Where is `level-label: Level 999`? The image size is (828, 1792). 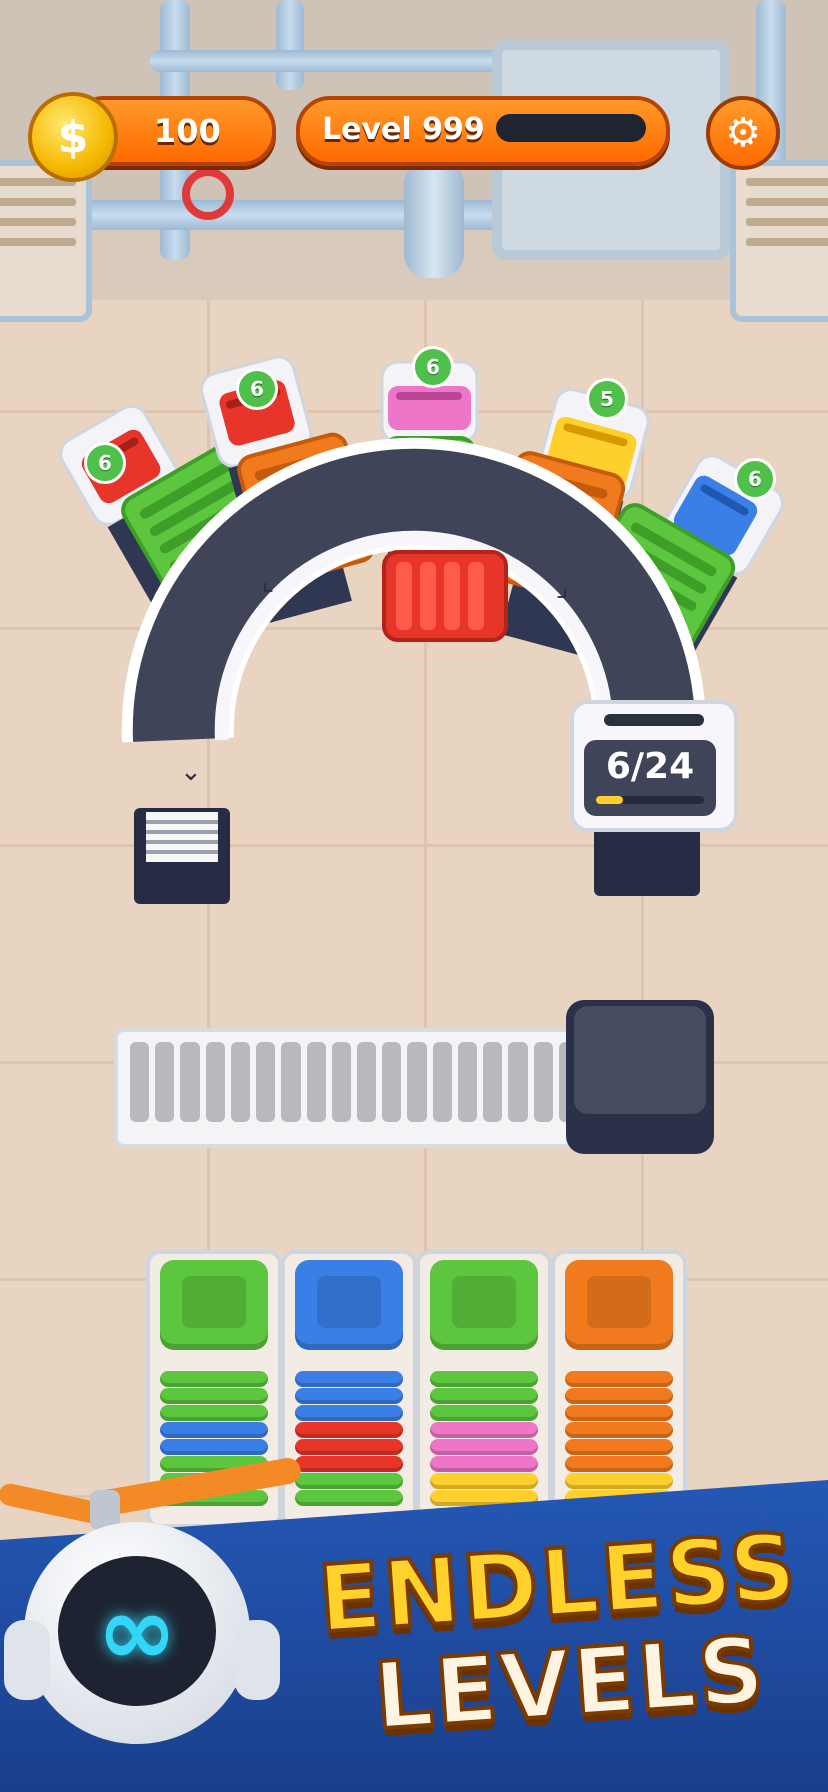 level-label: Level 999 is located at coordinates (403, 129).